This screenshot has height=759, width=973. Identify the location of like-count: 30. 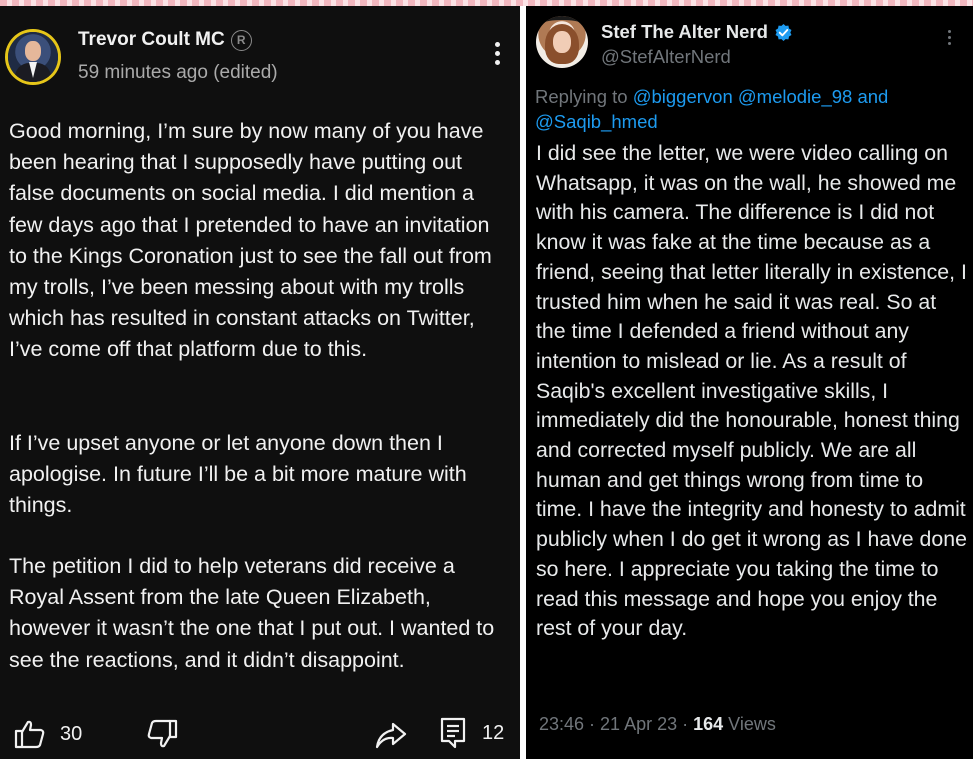
(71, 733).